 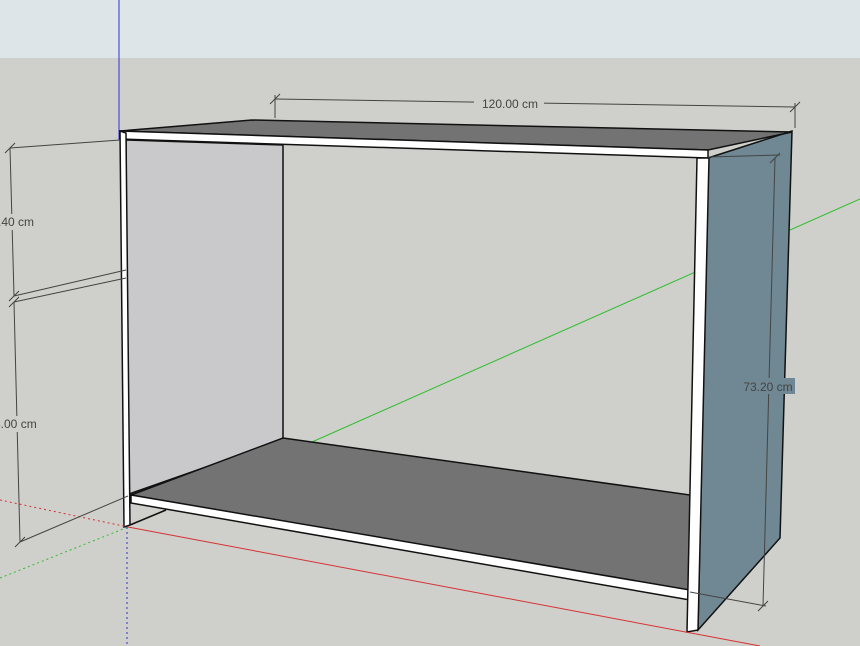 I want to click on sky-background, so click(x=430, y=29).